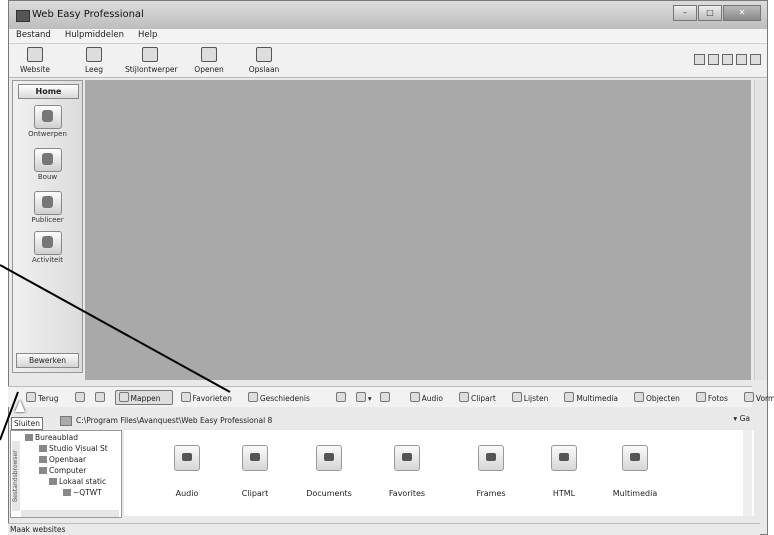 The image size is (774, 535). I want to click on back-button: Terug, so click(46, 397).